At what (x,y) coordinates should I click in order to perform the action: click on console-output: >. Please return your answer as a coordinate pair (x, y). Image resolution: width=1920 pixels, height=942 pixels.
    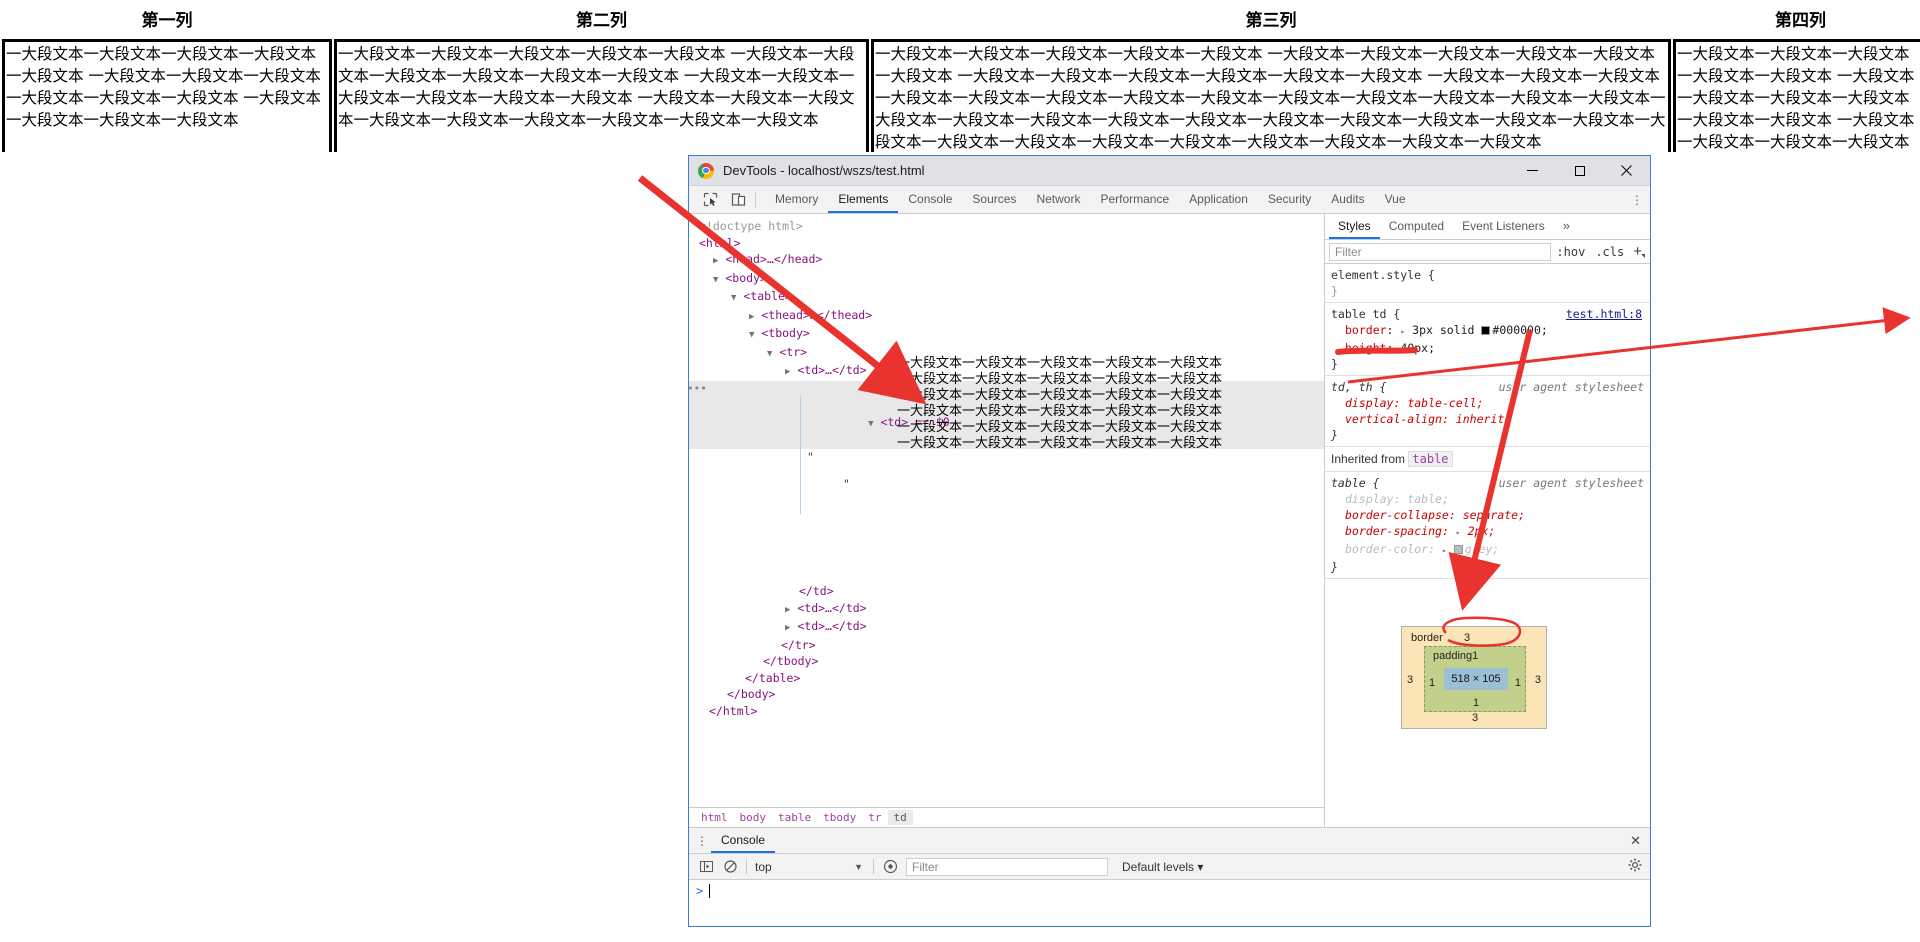
    Looking at the image, I should click on (1169, 903).